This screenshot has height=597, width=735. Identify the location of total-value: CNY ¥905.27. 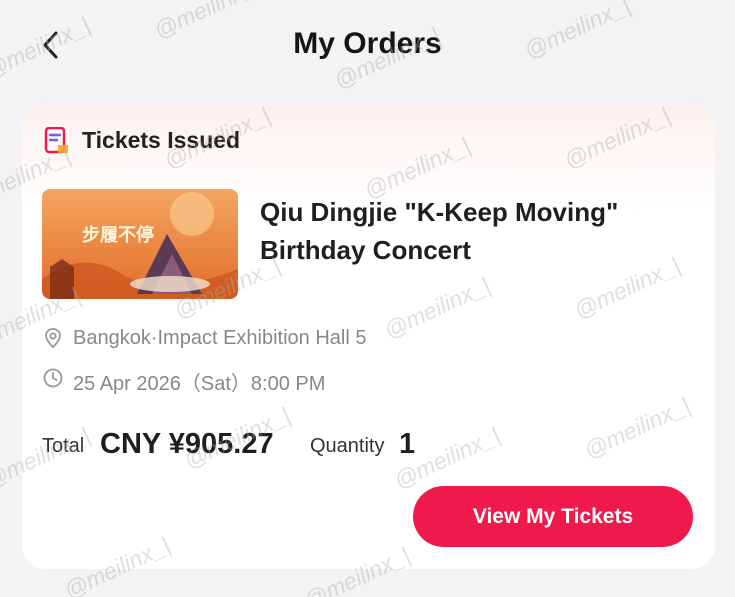
(187, 444).